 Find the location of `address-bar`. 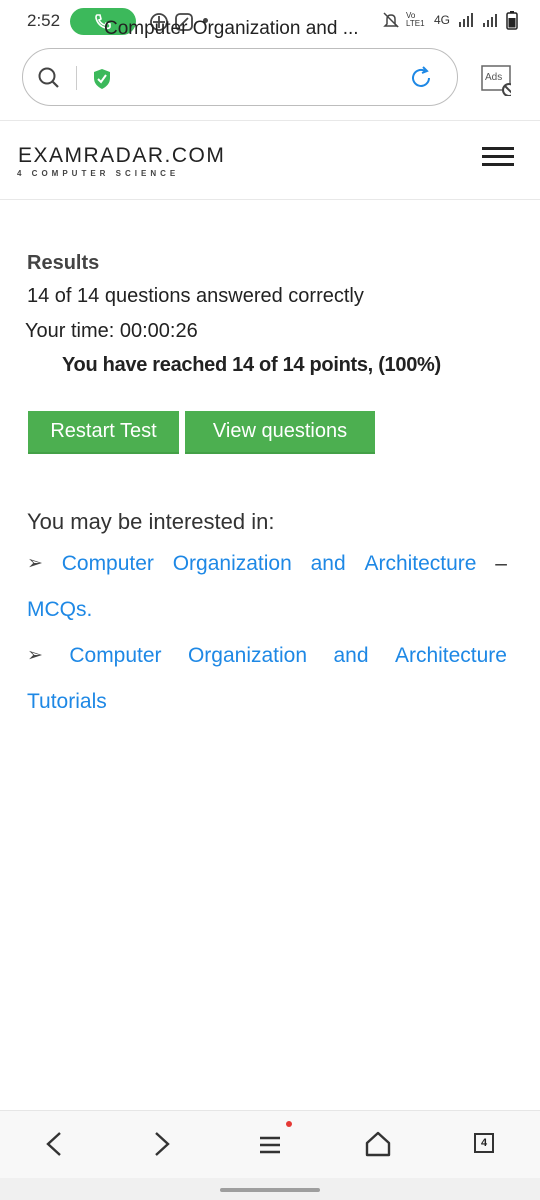

address-bar is located at coordinates (240, 77).